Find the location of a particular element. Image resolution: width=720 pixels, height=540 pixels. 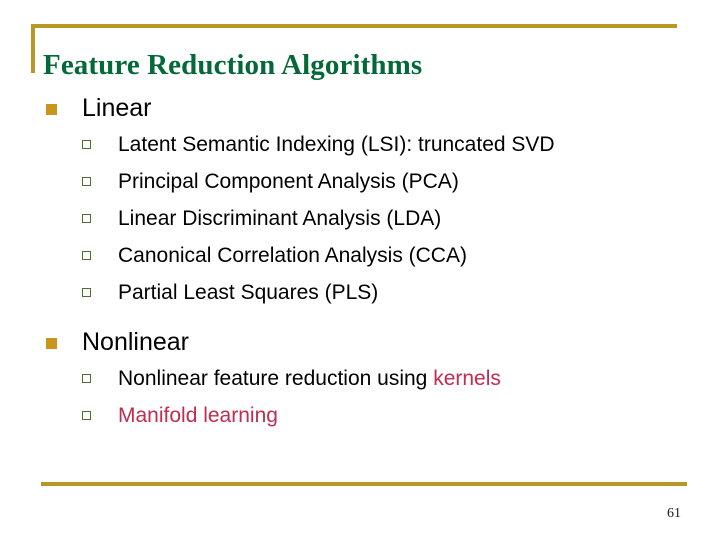

page-number: 61 is located at coordinates (674, 513).